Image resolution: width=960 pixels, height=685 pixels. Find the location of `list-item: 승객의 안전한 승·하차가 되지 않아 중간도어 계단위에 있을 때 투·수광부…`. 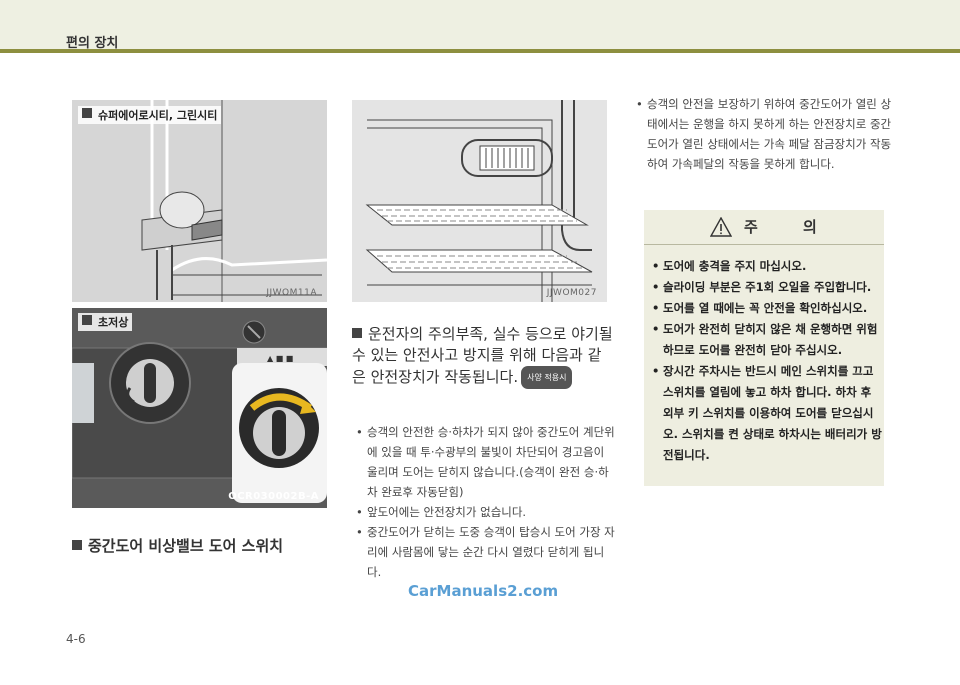

list-item: 승객의 안전한 승·하차가 되지 않아 중간도어 계단위에 있을 때 투·수광부… is located at coordinates (485, 462).